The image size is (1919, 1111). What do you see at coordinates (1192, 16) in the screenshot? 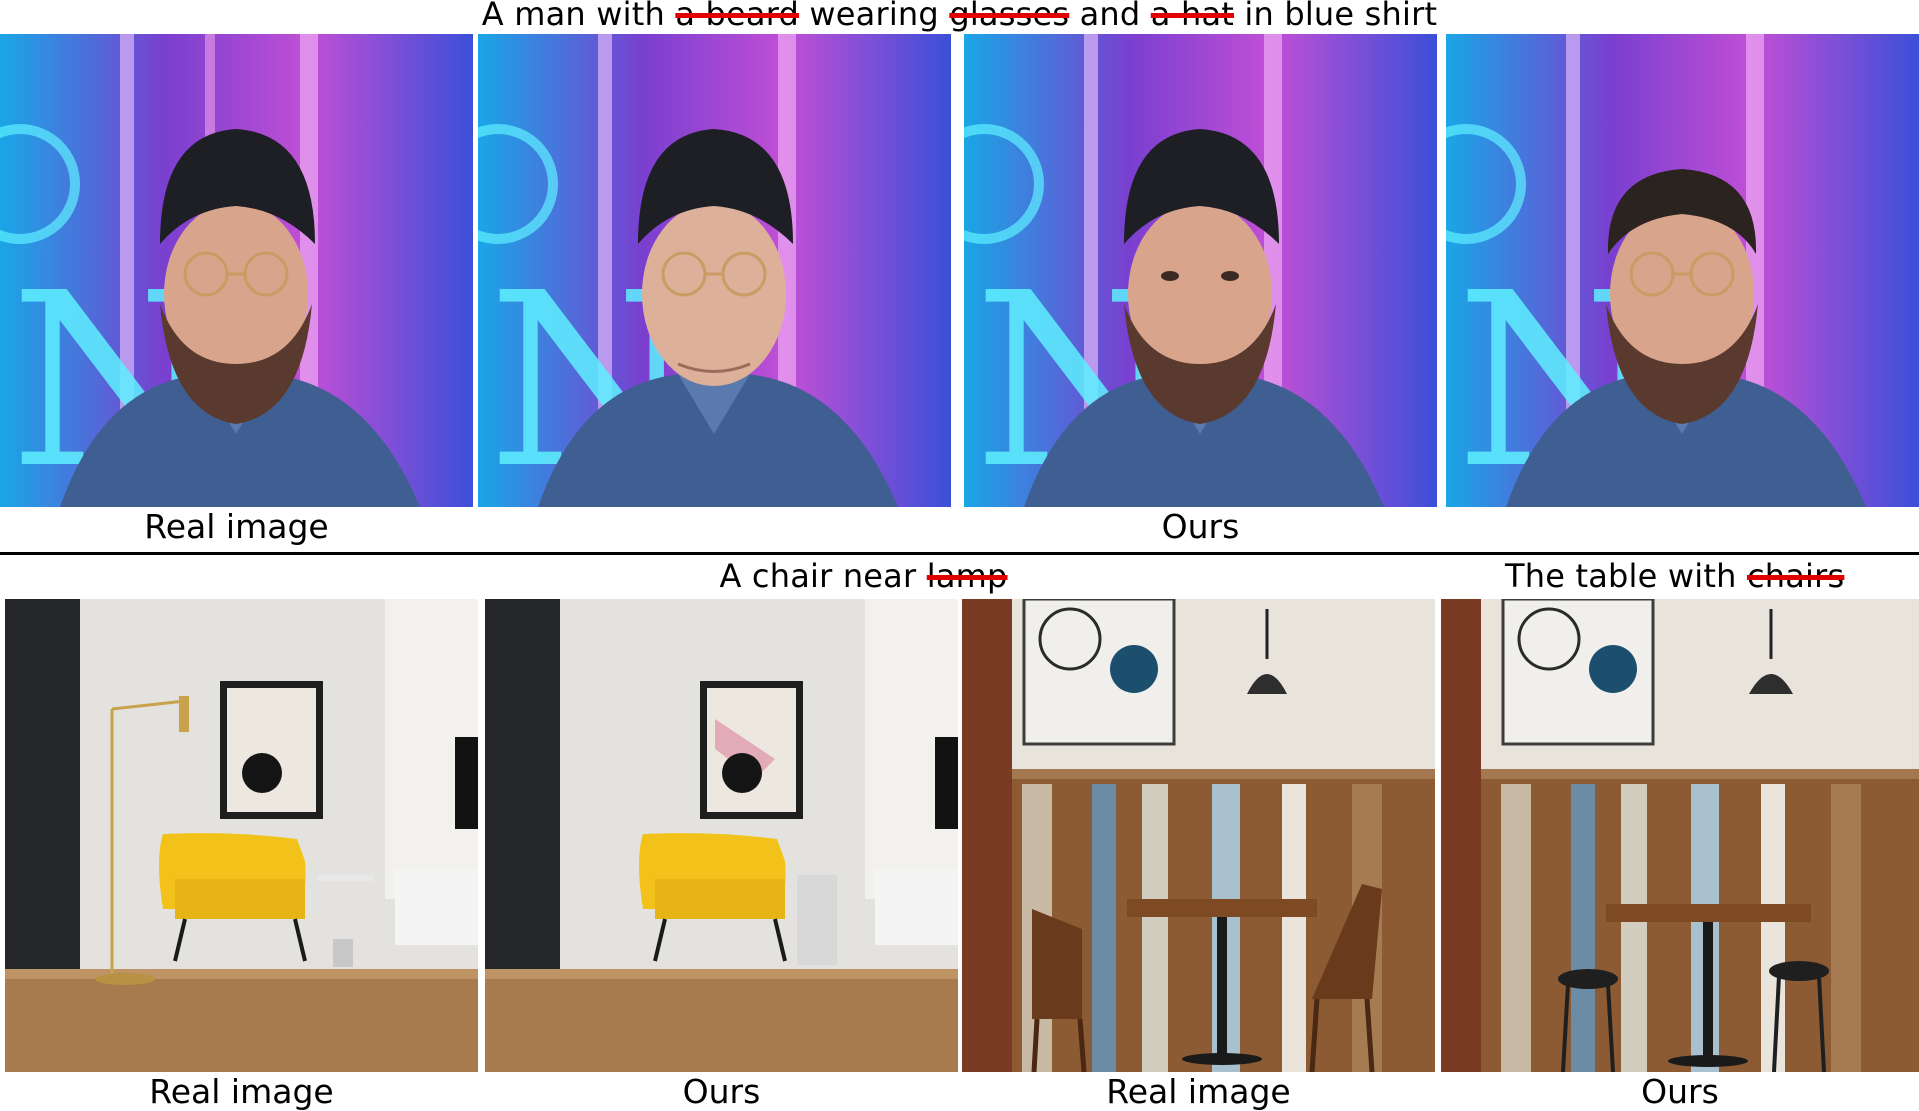
I see `removed-word-hat: a hat` at bounding box center [1192, 16].